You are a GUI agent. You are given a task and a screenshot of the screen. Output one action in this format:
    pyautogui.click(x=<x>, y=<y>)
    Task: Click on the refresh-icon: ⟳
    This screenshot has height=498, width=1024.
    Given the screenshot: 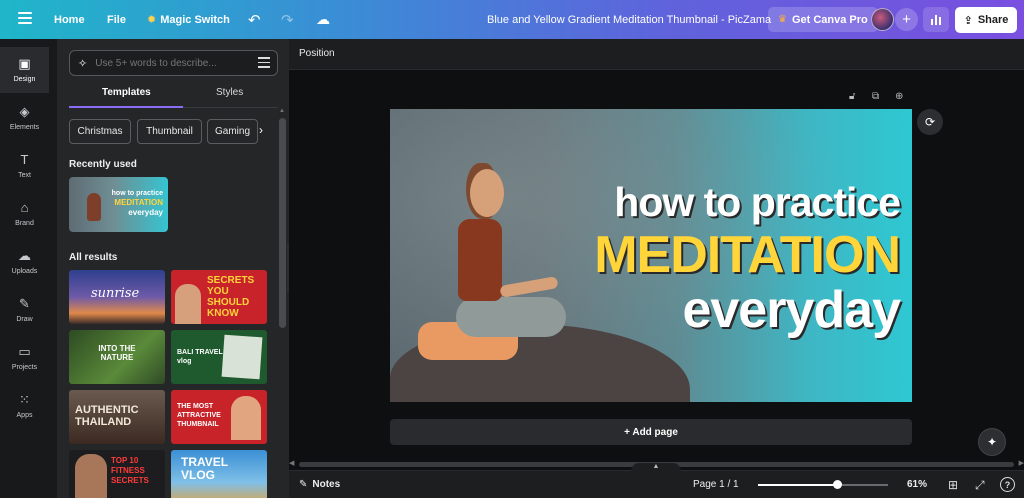 What is the action you would take?
    pyautogui.click(x=930, y=122)
    